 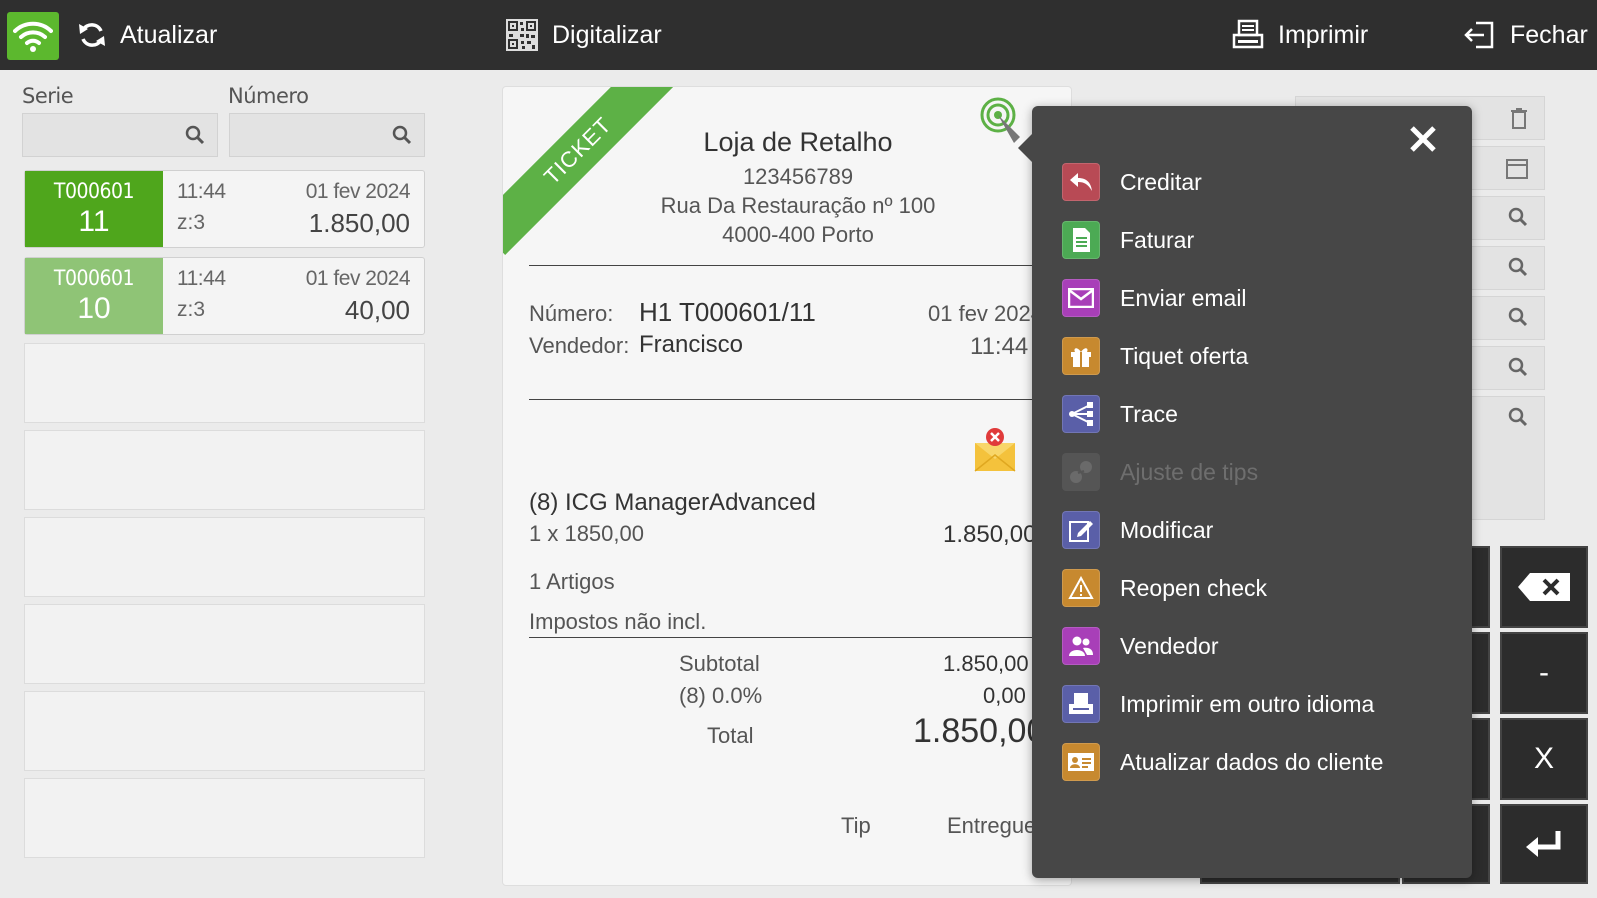 What do you see at coordinates (1252, 761) in the screenshot?
I see `menu-item-label: Atualizar dados do cliente` at bounding box center [1252, 761].